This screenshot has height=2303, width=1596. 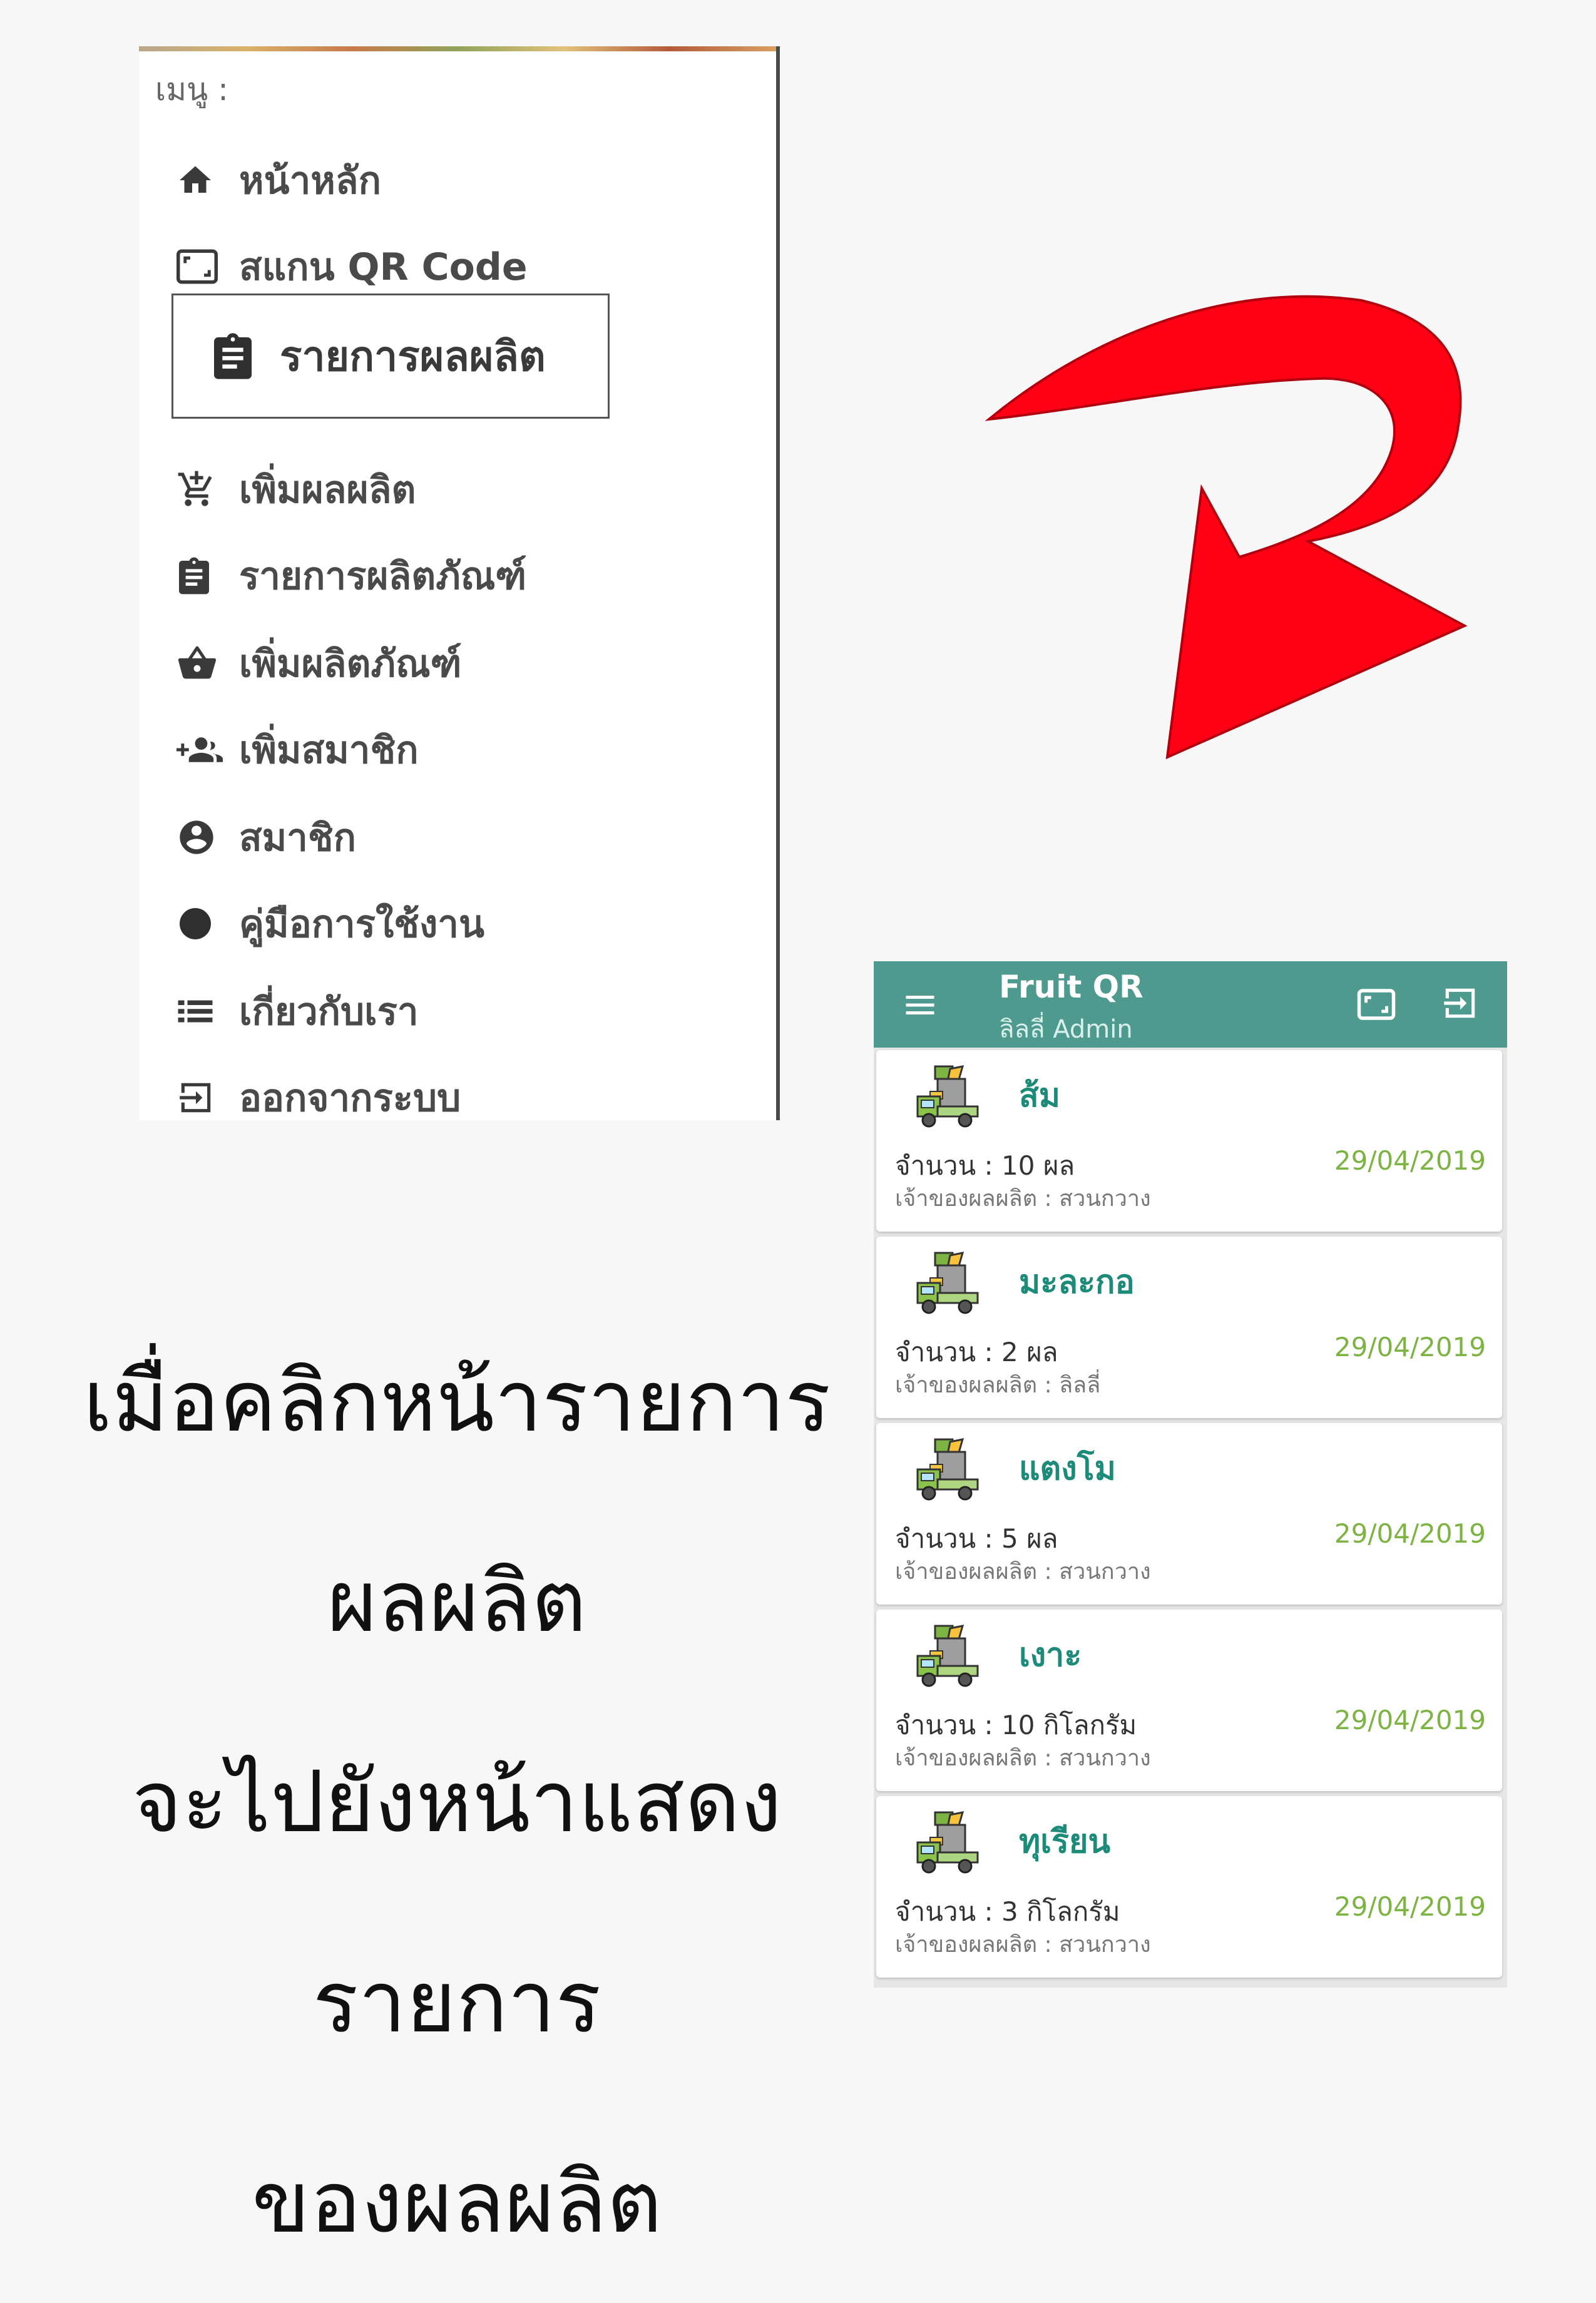 What do you see at coordinates (1190, 1004) in the screenshot?
I see `app-bar: Fruit QR ลิลลี่ Admin` at bounding box center [1190, 1004].